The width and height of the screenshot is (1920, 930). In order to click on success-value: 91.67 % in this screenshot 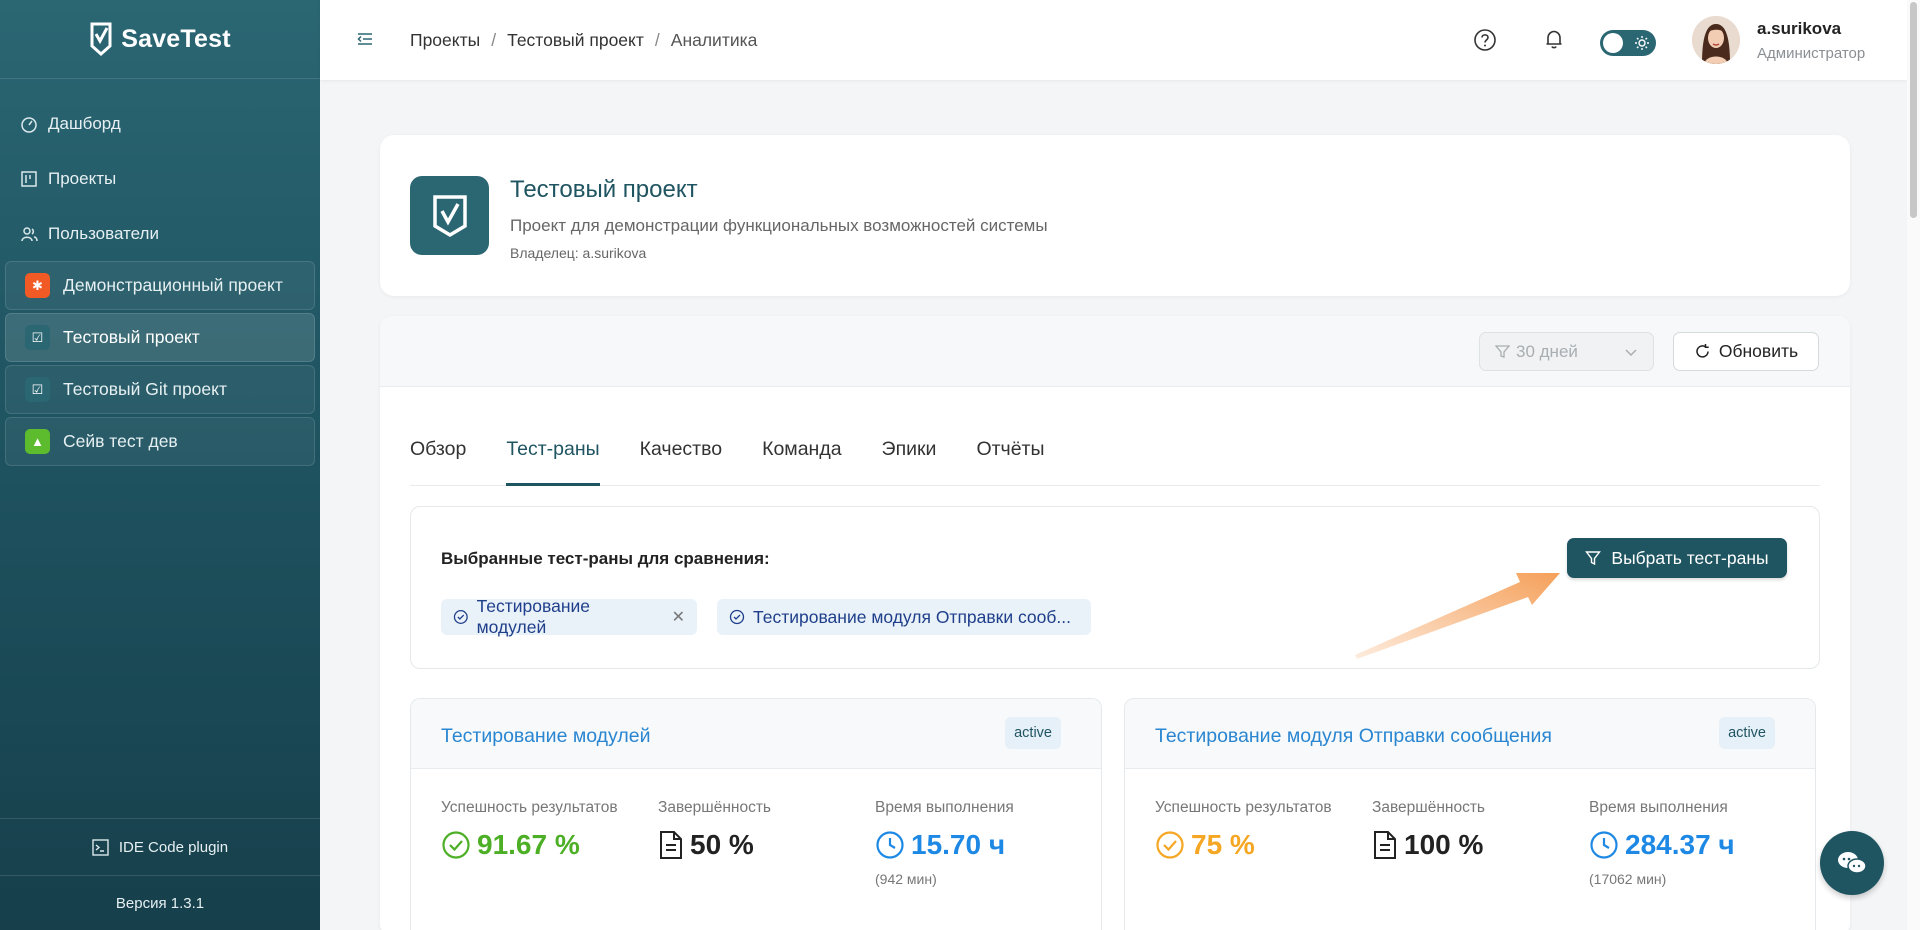, I will do `click(528, 844)`.